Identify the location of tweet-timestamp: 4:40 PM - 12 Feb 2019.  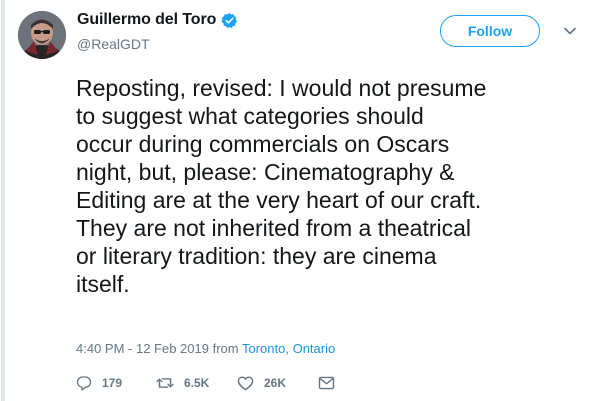
(142, 348).